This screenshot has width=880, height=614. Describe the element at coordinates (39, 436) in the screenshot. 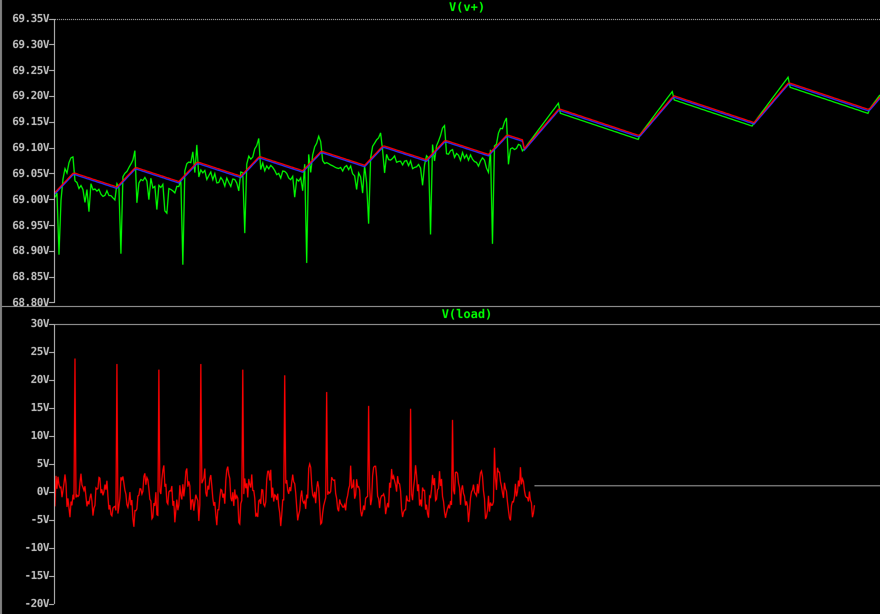

I see `axis-label: 10V` at that location.